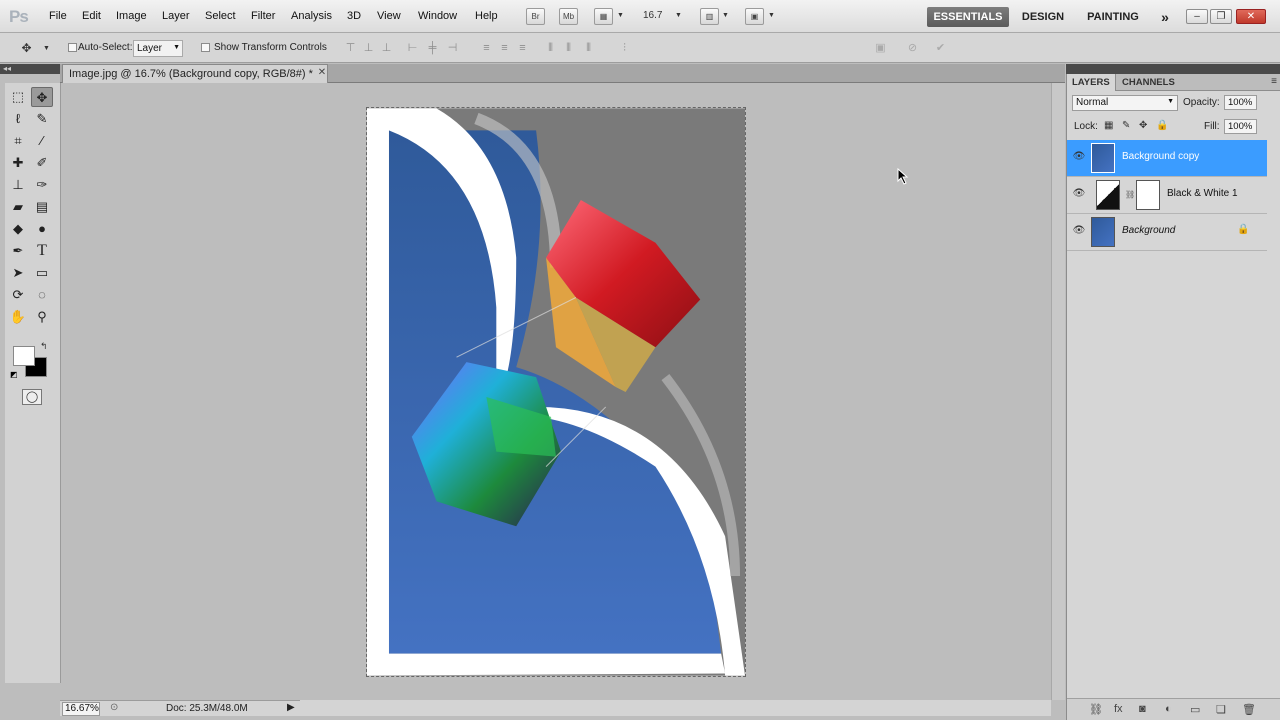  What do you see at coordinates (14, 374) in the screenshot?
I see `default-colors-icon: ◩` at bounding box center [14, 374].